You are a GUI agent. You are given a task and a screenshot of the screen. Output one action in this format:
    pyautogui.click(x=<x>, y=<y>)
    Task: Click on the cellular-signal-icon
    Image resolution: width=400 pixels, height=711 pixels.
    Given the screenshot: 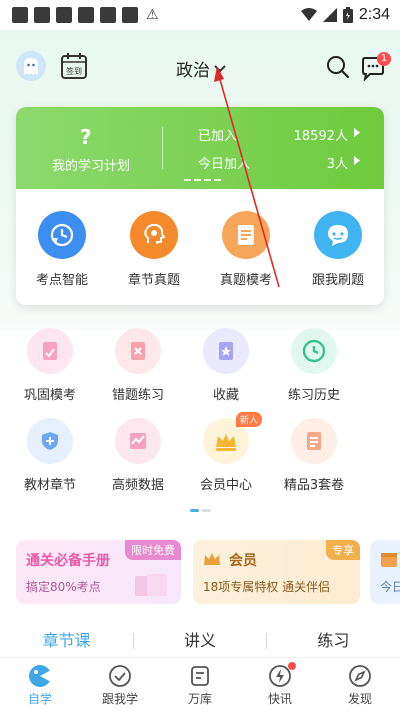 What is the action you would take?
    pyautogui.click(x=329, y=15)
    